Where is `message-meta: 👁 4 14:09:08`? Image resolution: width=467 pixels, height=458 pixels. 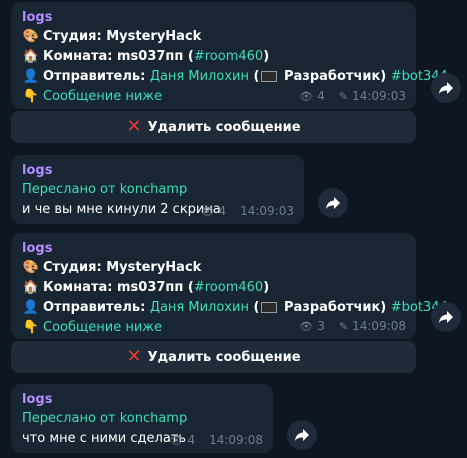
message-meta: 👁 4 14:09:08 is located at coordinates (216, 440).